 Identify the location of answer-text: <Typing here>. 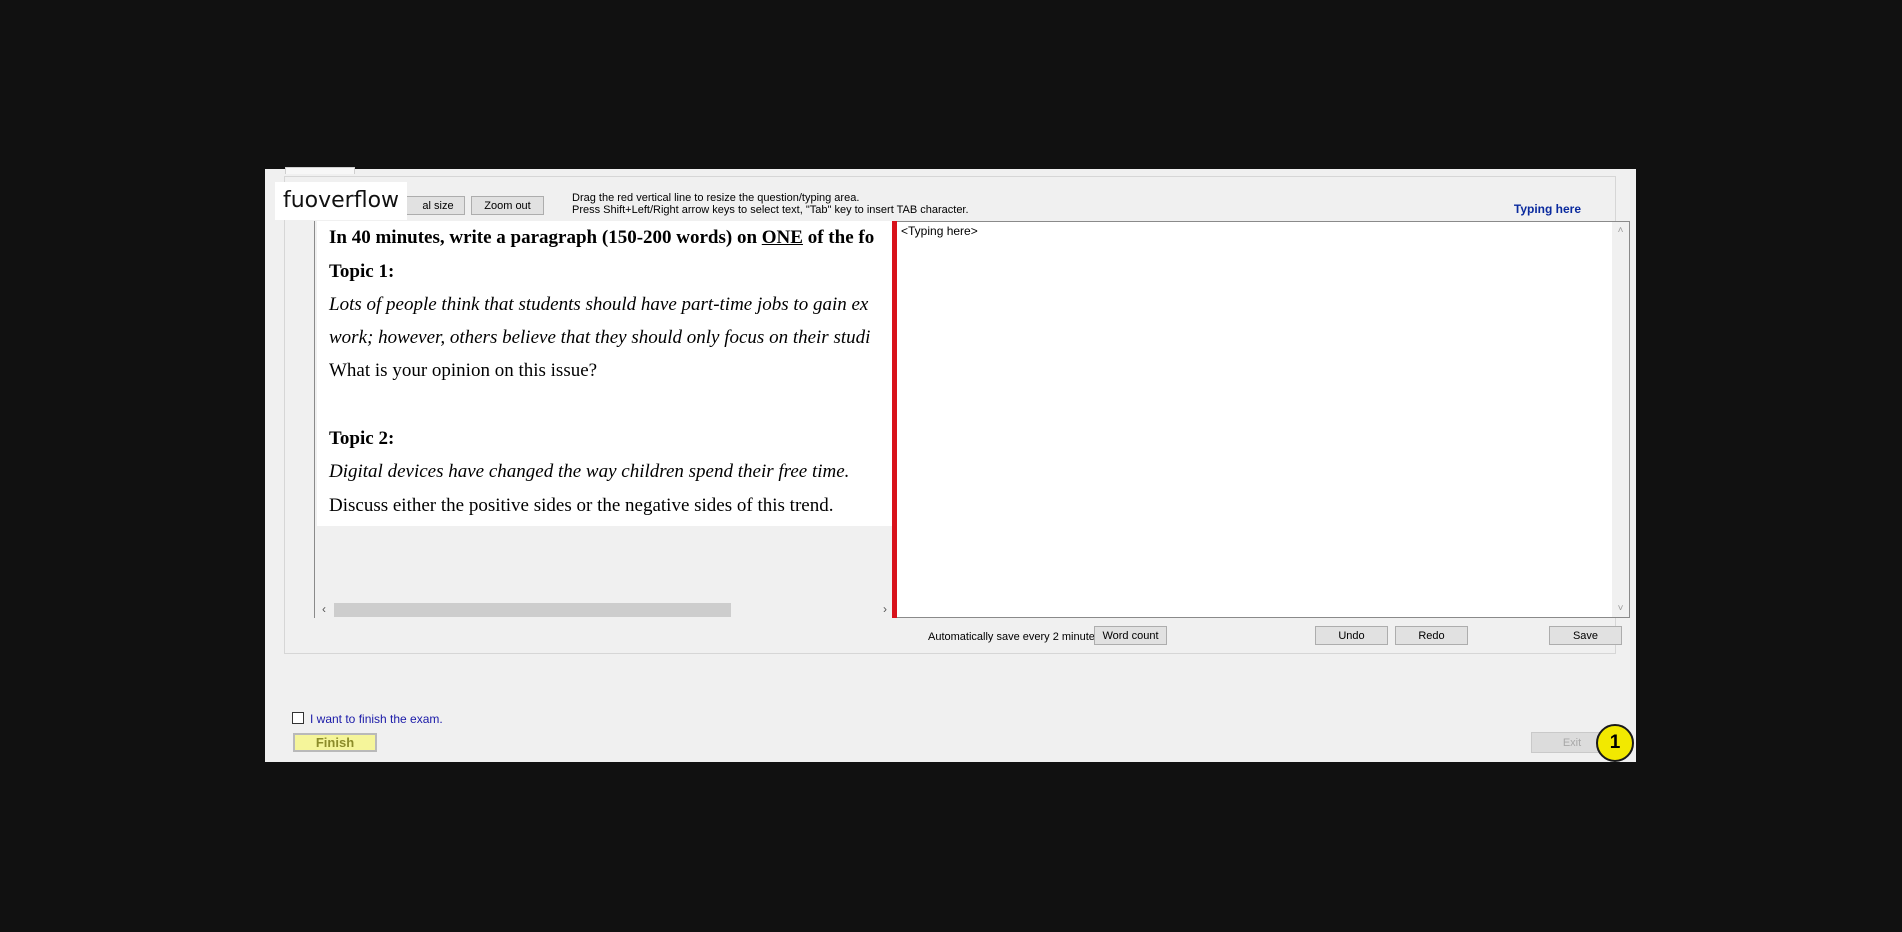
(939, 231).